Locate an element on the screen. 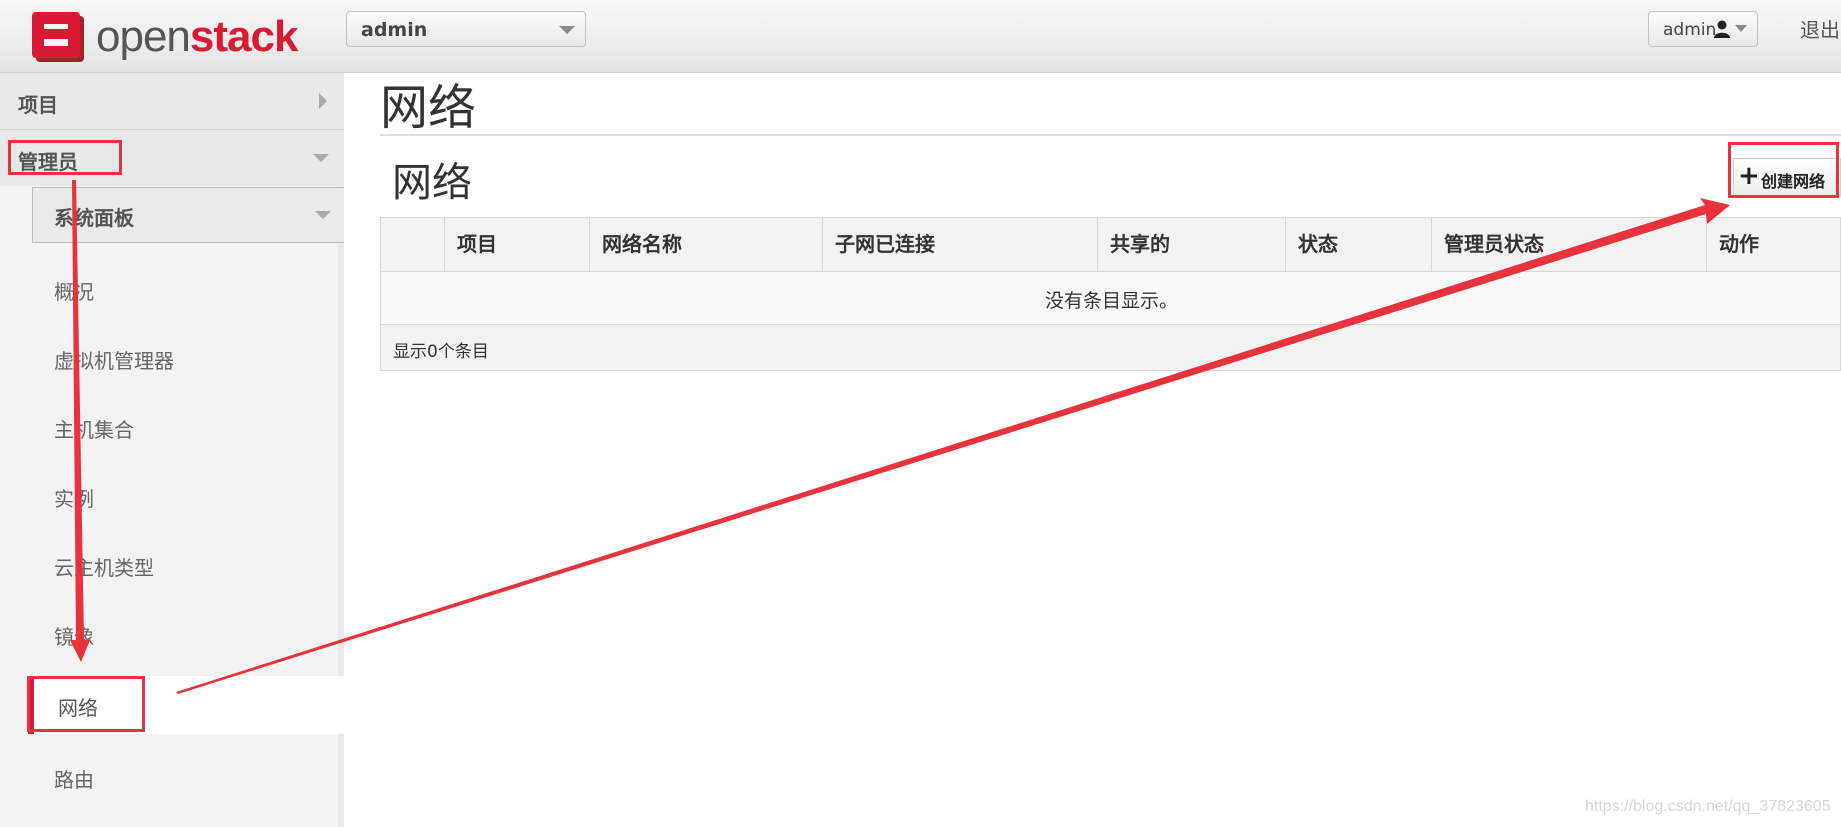 This screenshot has width=1841, height=827. annotation-box-networks is located at coordinates (86, 704).